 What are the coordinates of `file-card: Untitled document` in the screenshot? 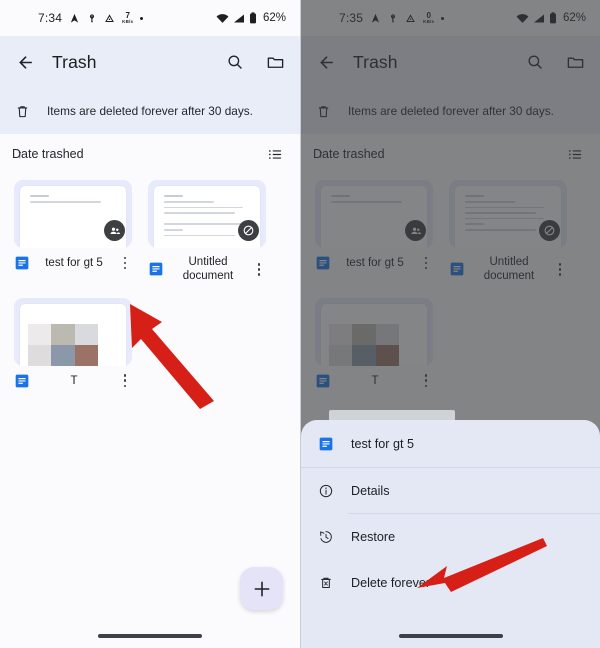 It's located at (207, 232).